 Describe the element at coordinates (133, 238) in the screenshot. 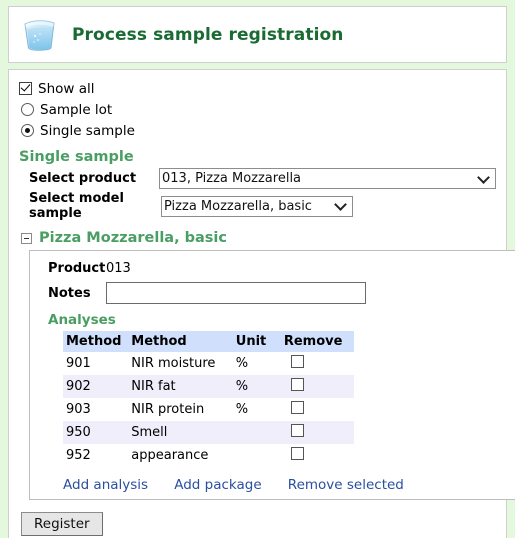

I see `section-title: Pizza Mozzarella, basic` at that location.